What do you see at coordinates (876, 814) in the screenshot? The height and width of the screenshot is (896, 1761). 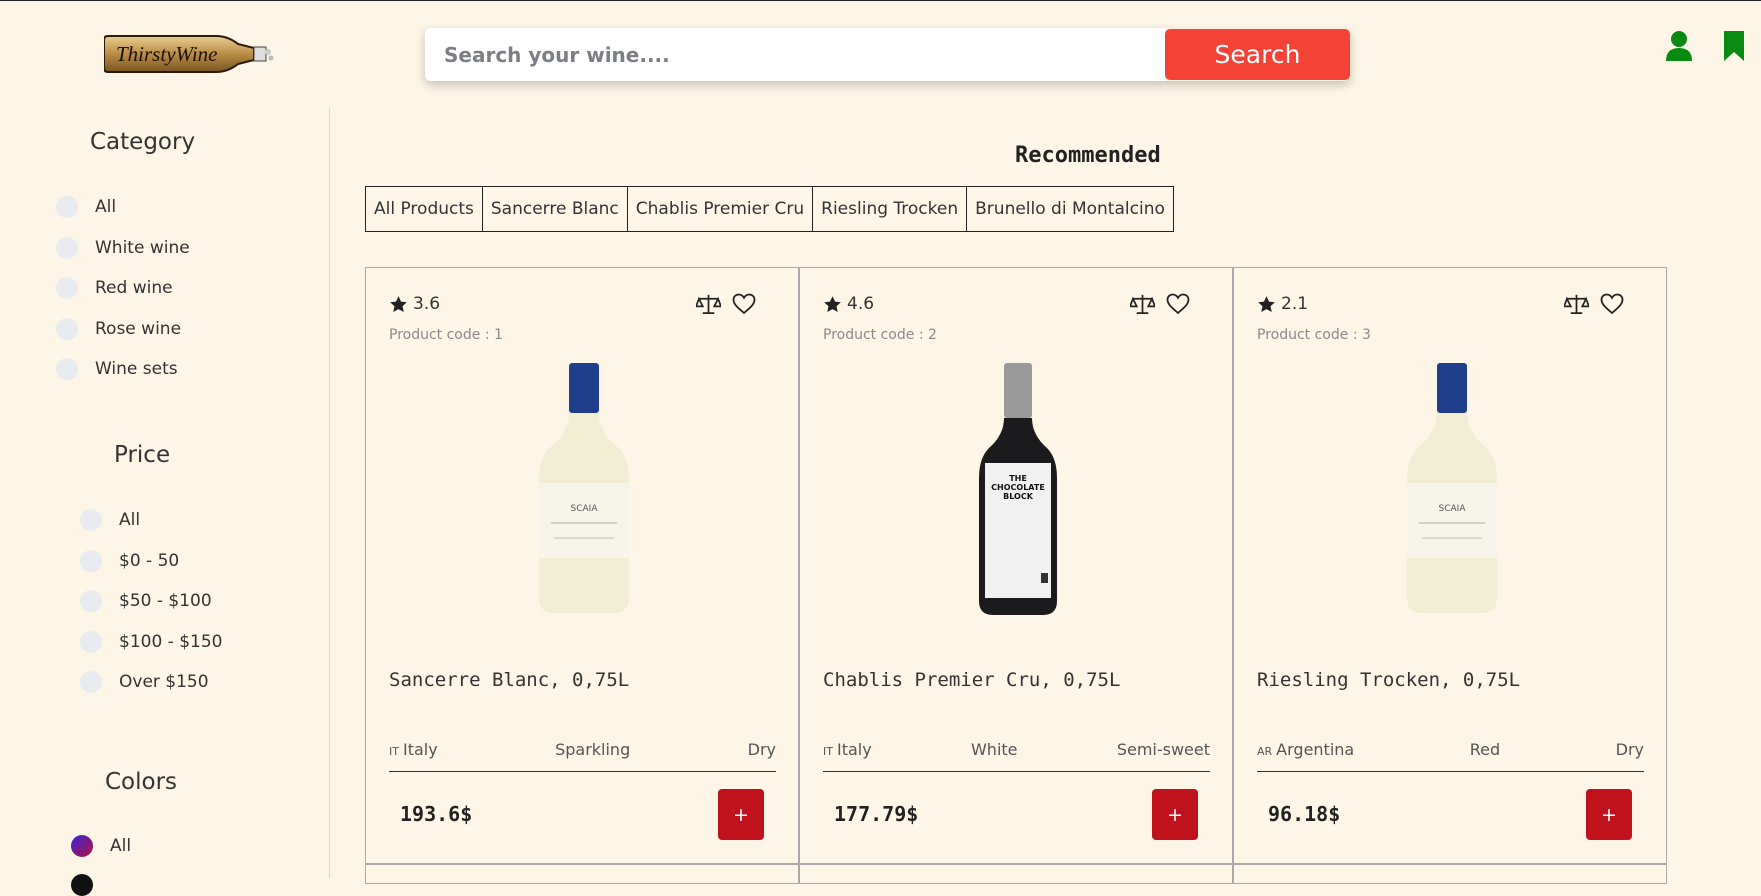 I see `product-price: 177.79$` at bounding box center [876, 814].